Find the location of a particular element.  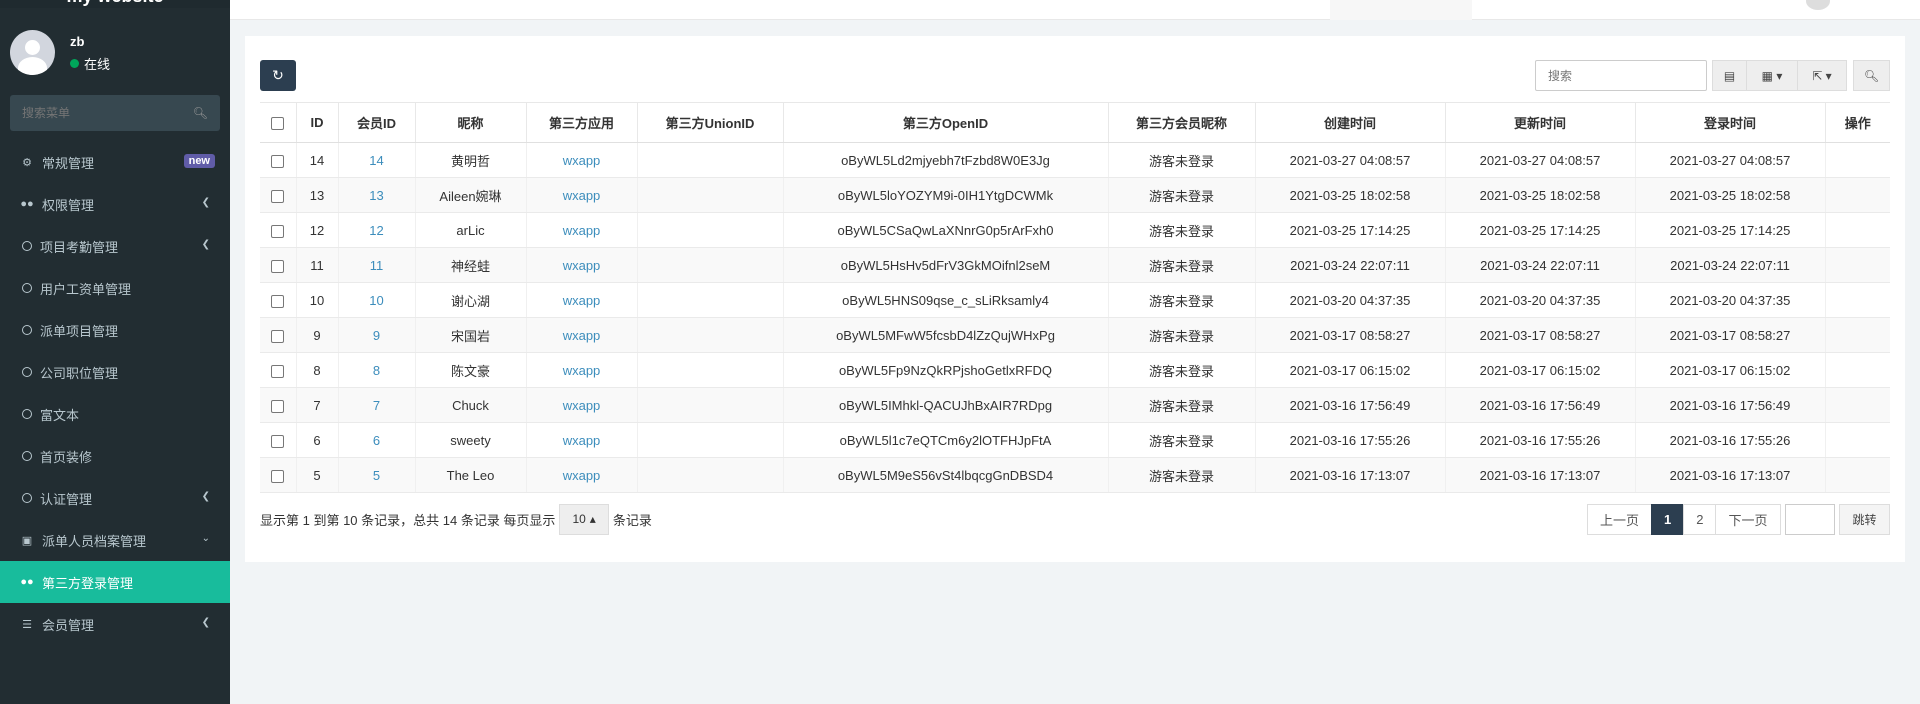

cell-id: 13 is located at coordinates (316, 195).